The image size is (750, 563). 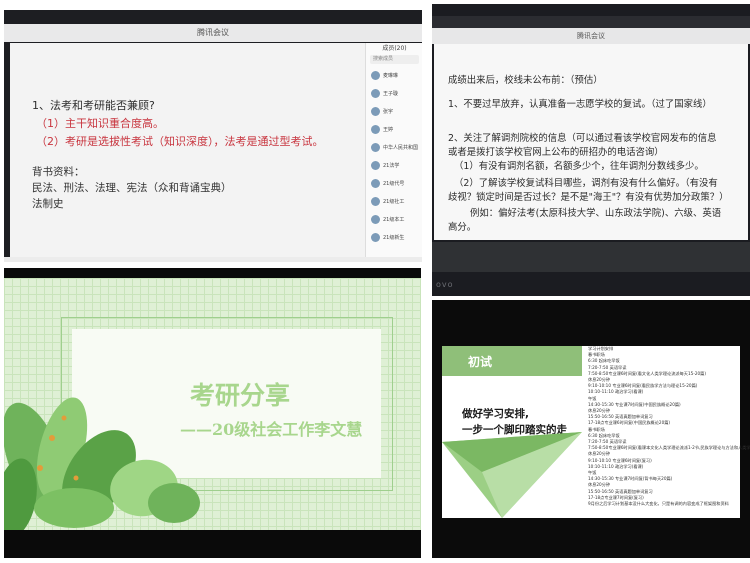 I want to click on member-row: 王子璇, so click(x=384, y=93).